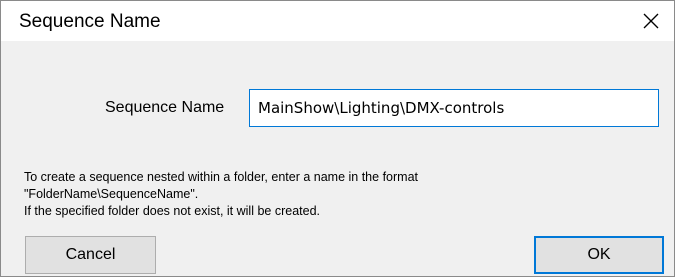 This screenshot has height=277, width=675. What do you see at coordinates (599, 255) in the screenshot?
I see `ok-button: OK` at bounding box center [599, 255].